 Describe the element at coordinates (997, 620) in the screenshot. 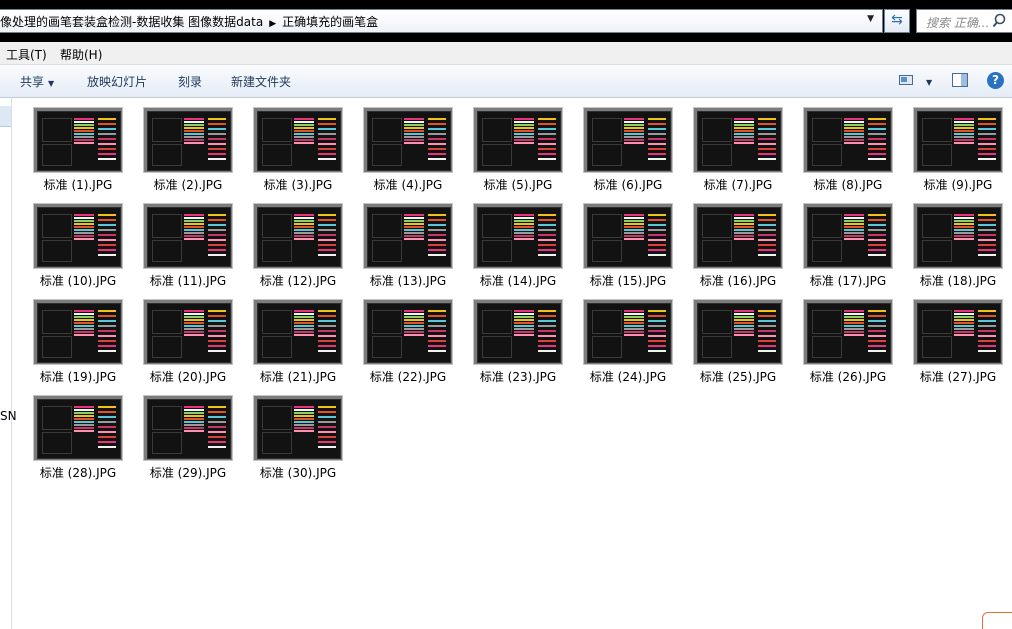

I see `taskbar-app-icon` at that location.